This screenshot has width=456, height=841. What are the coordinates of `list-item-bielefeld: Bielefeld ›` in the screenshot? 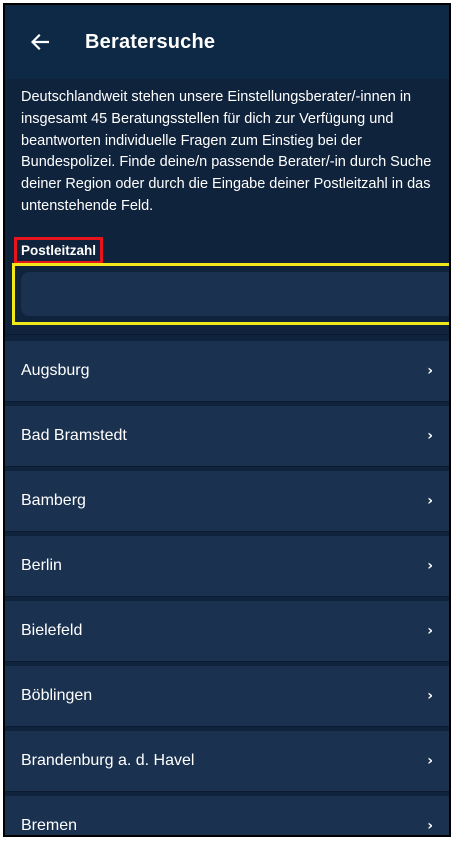 It's located at (227, 631).